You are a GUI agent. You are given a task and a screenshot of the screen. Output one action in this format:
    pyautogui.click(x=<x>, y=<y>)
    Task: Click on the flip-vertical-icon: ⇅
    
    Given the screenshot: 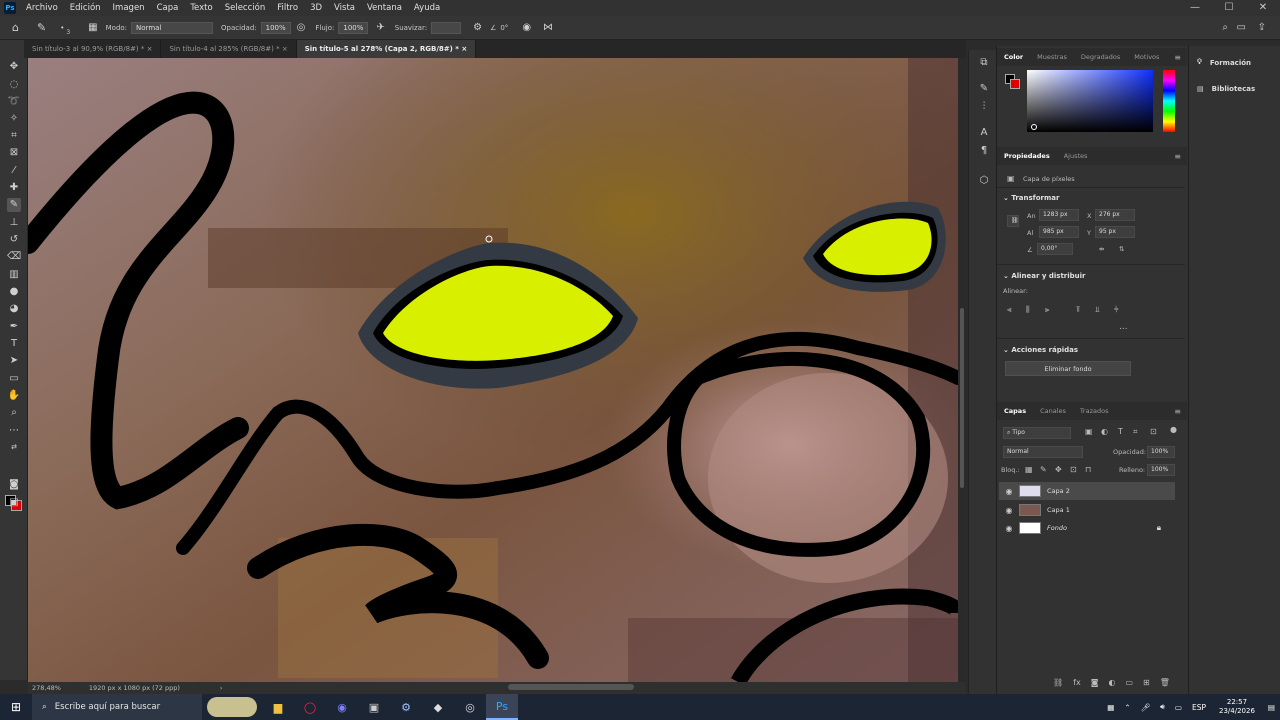 What is the action you would take?
    pyautogui.click(x=1121, y=249)
    